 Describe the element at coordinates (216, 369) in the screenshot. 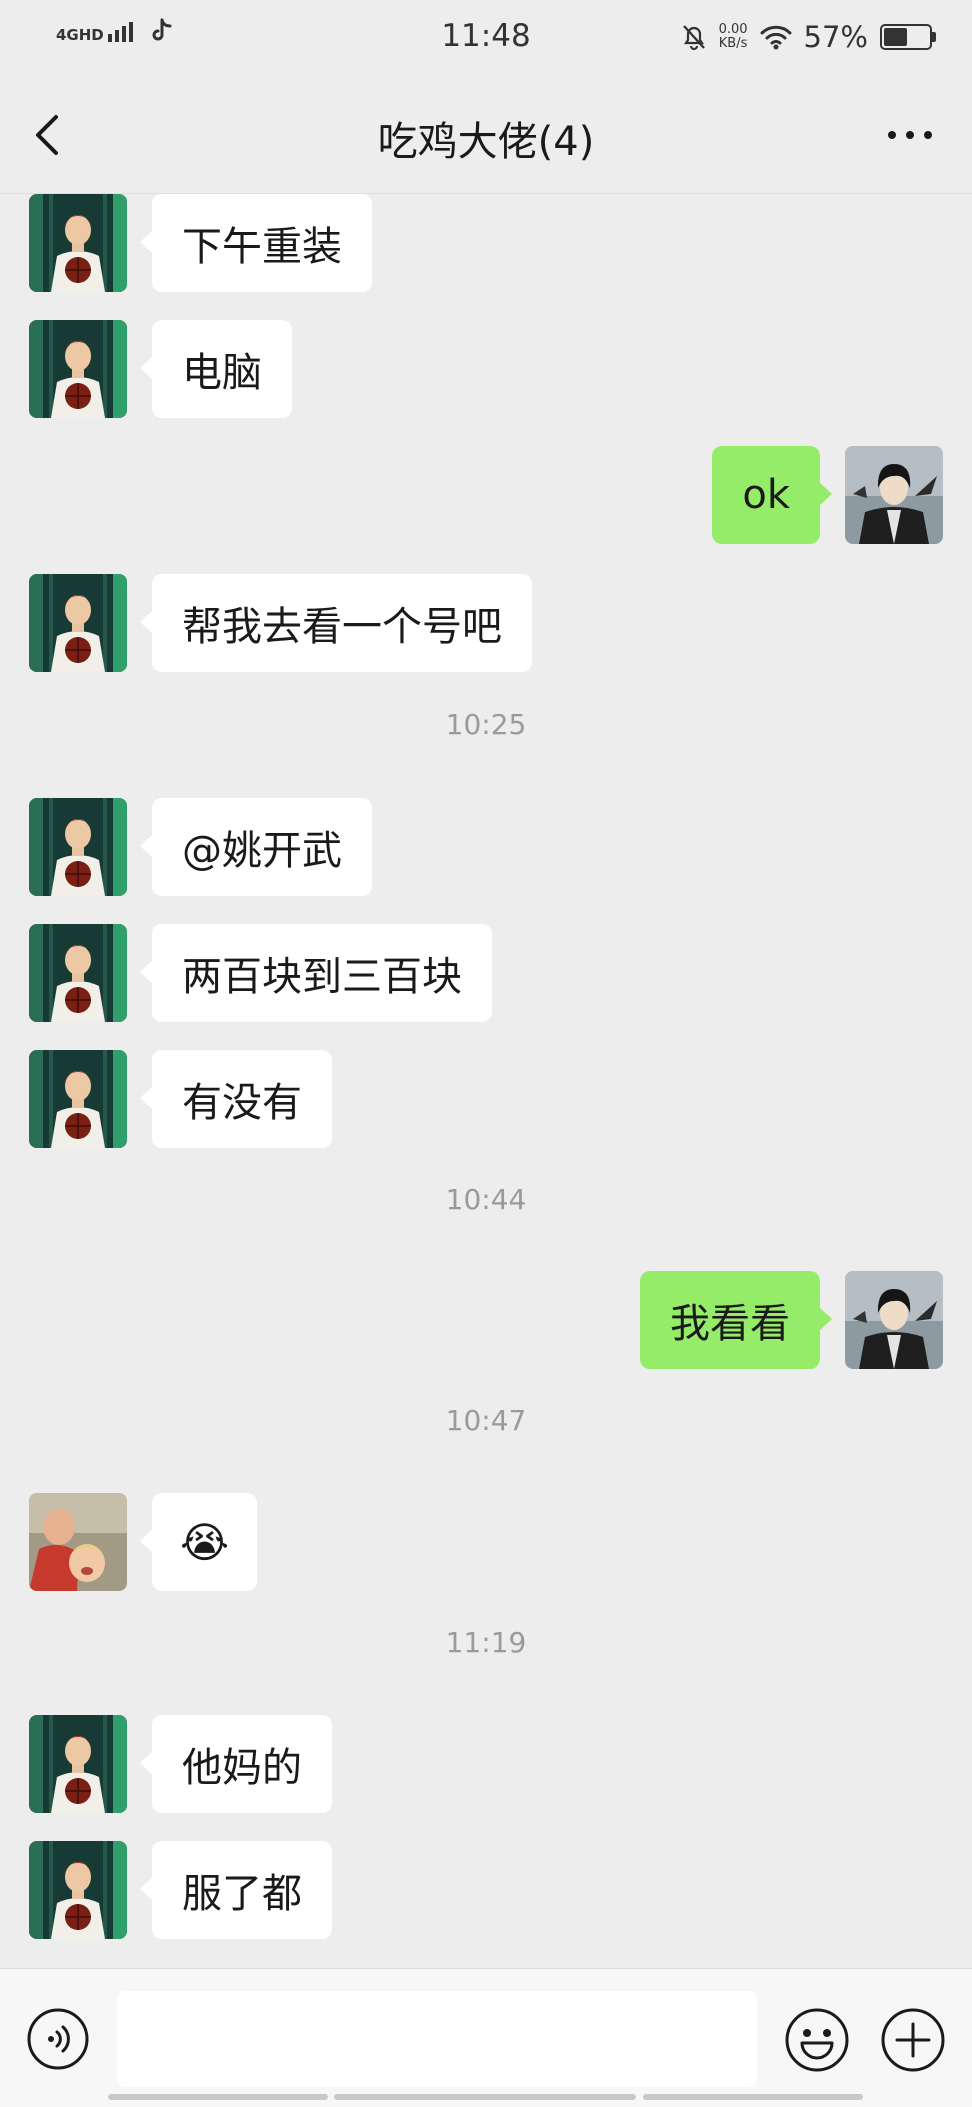

I see `message-bubble: 电脑` at that location.